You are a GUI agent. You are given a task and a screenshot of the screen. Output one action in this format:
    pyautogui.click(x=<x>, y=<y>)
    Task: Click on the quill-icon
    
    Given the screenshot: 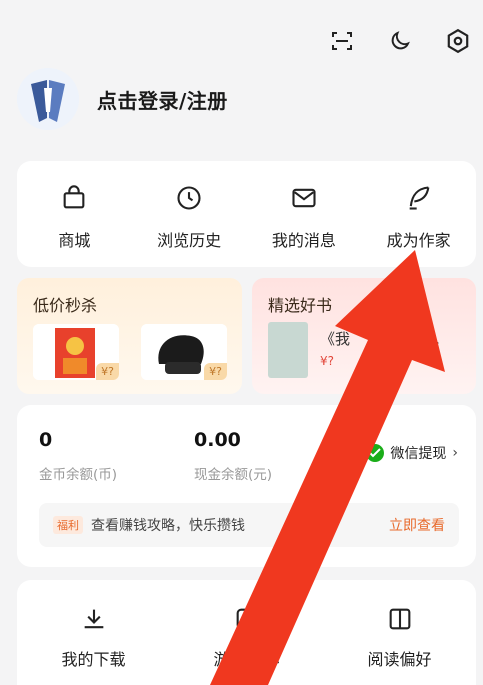 What is the action you would take?
    pyautogui.click(x=419, y=198)
    